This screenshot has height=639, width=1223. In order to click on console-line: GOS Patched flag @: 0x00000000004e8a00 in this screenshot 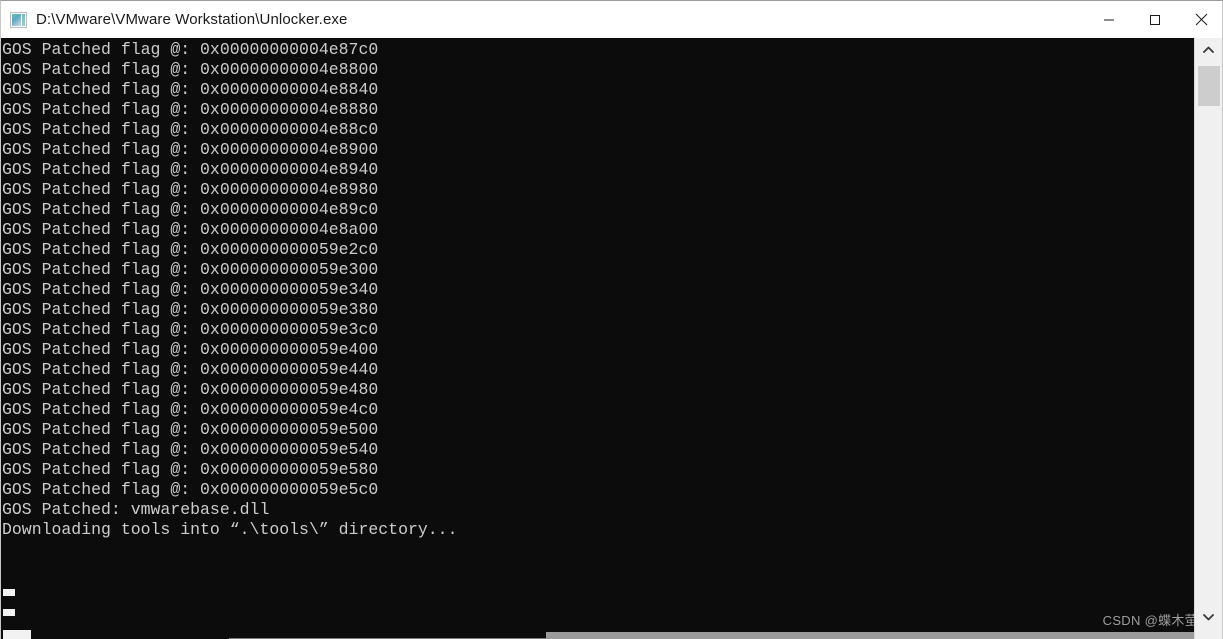, I will do `click(190, 229)`.